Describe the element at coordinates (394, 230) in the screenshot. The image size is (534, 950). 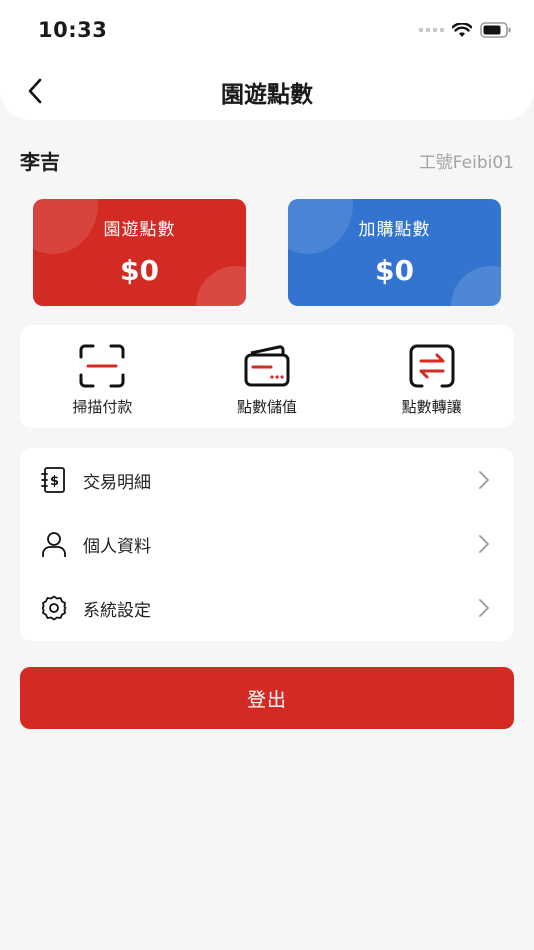
I see `addon-points-label: 加購點數` at that location.